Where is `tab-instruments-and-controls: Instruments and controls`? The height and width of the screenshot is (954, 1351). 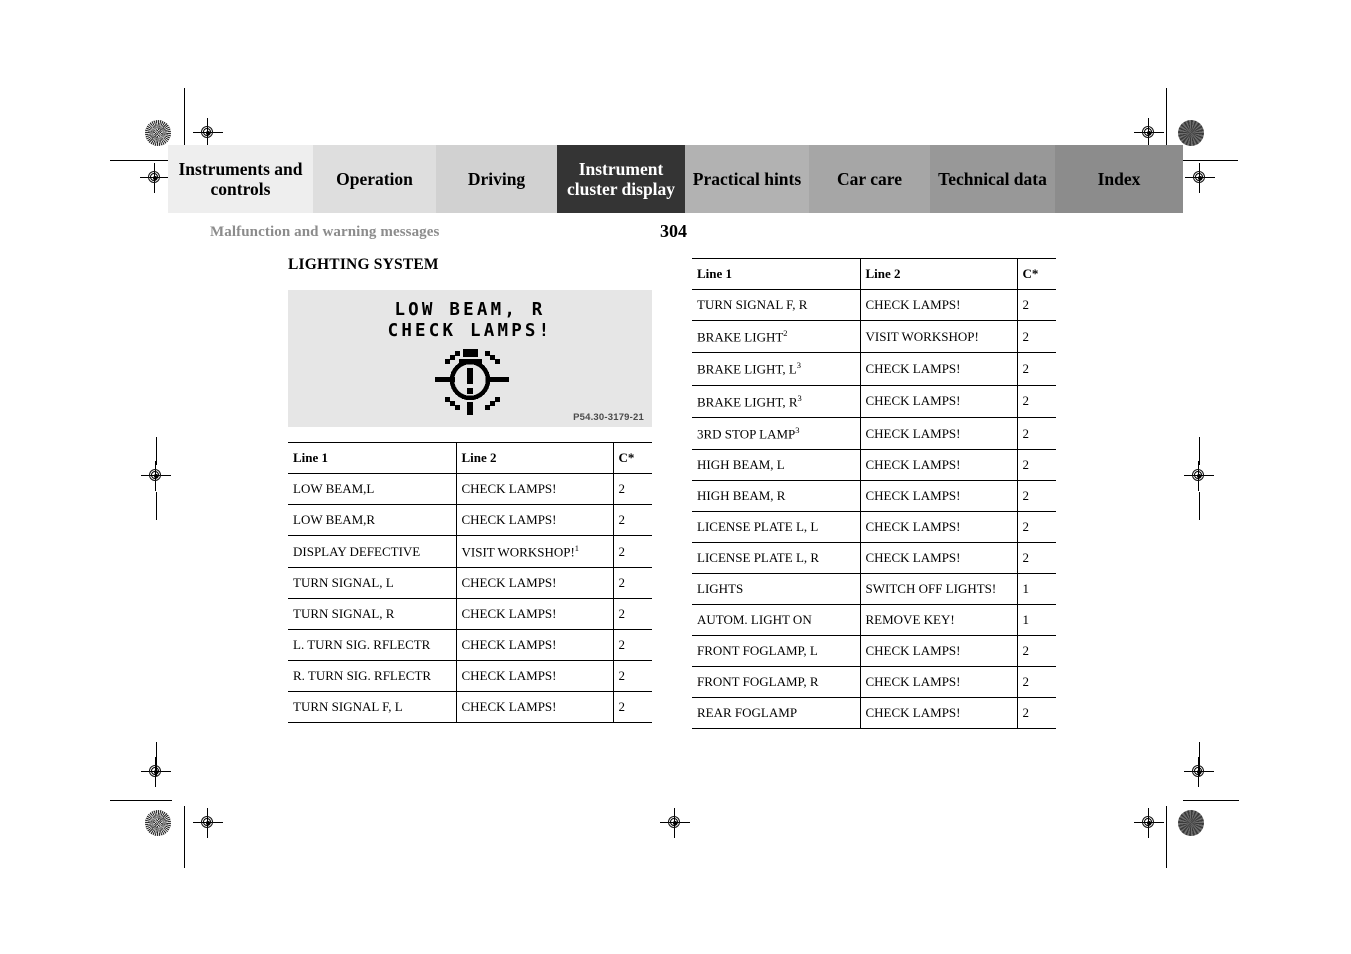 tab-instruments-and-controls: Instruments and controls is located at coordinates (240, 179).